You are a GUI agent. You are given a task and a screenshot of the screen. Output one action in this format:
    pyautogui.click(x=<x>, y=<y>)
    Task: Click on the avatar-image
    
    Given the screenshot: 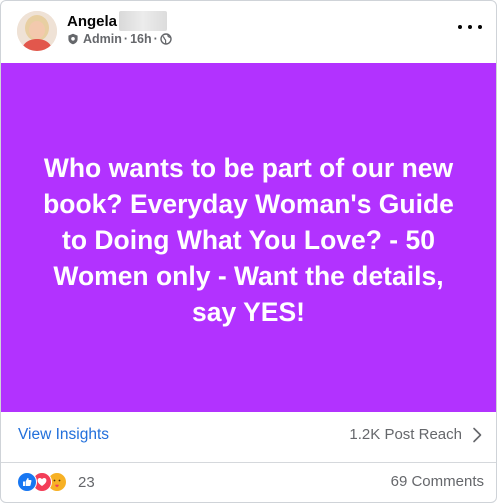 What is the action you would take?
    pyautogui.click(x=37, y=31)
    